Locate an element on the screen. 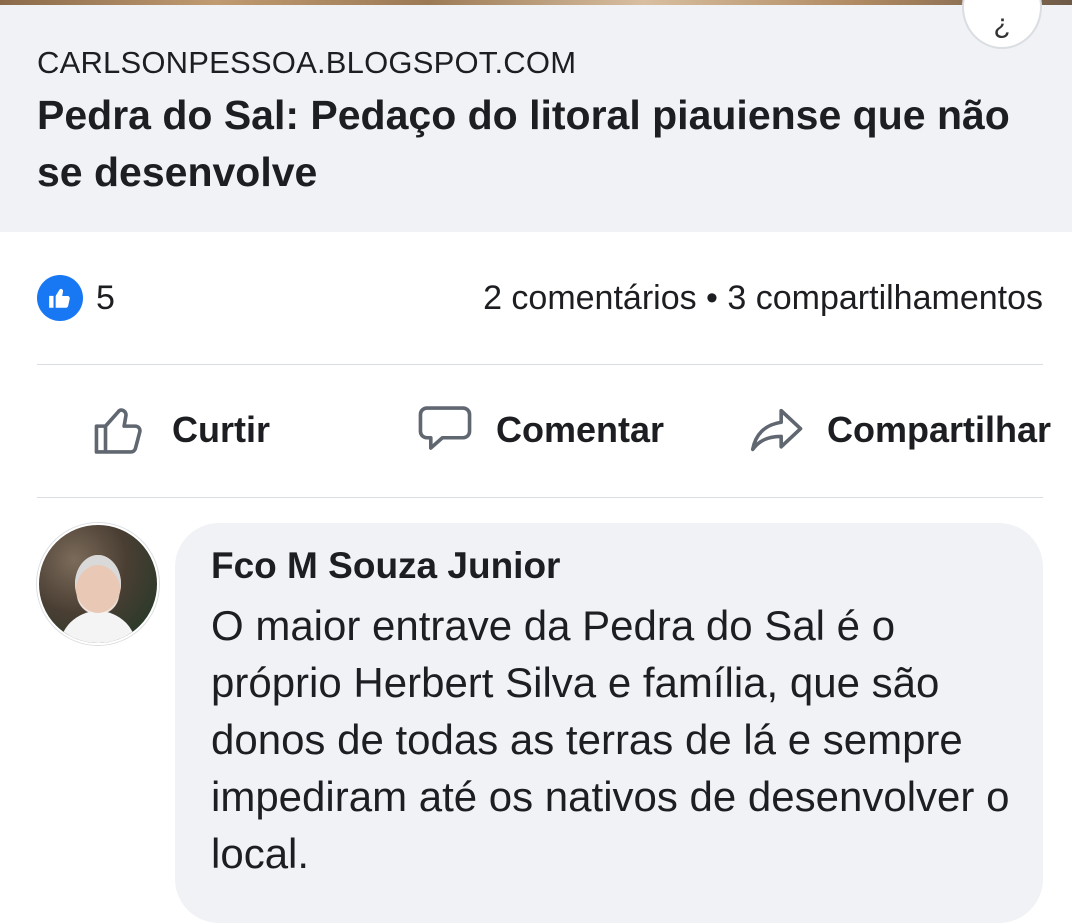  link-domain: CARLSONPESSOA.BLOGSPOT.COM is located at coordinates (307, 62).